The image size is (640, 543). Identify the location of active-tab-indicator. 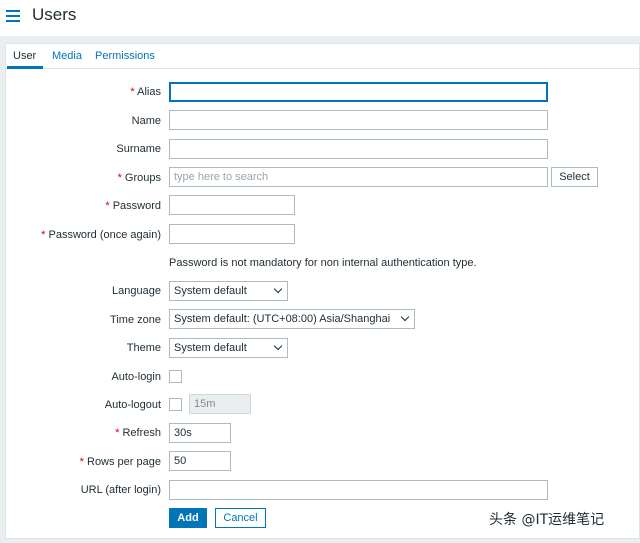
(25, 67).